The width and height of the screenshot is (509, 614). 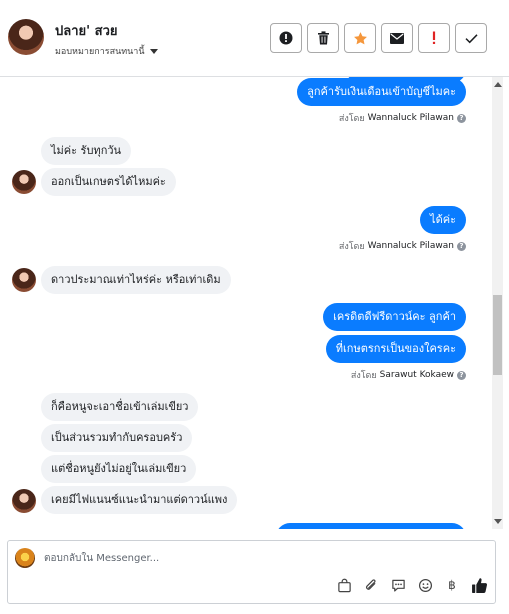 I want to click on scrollbar-thumb, so click(x=497, y=335).